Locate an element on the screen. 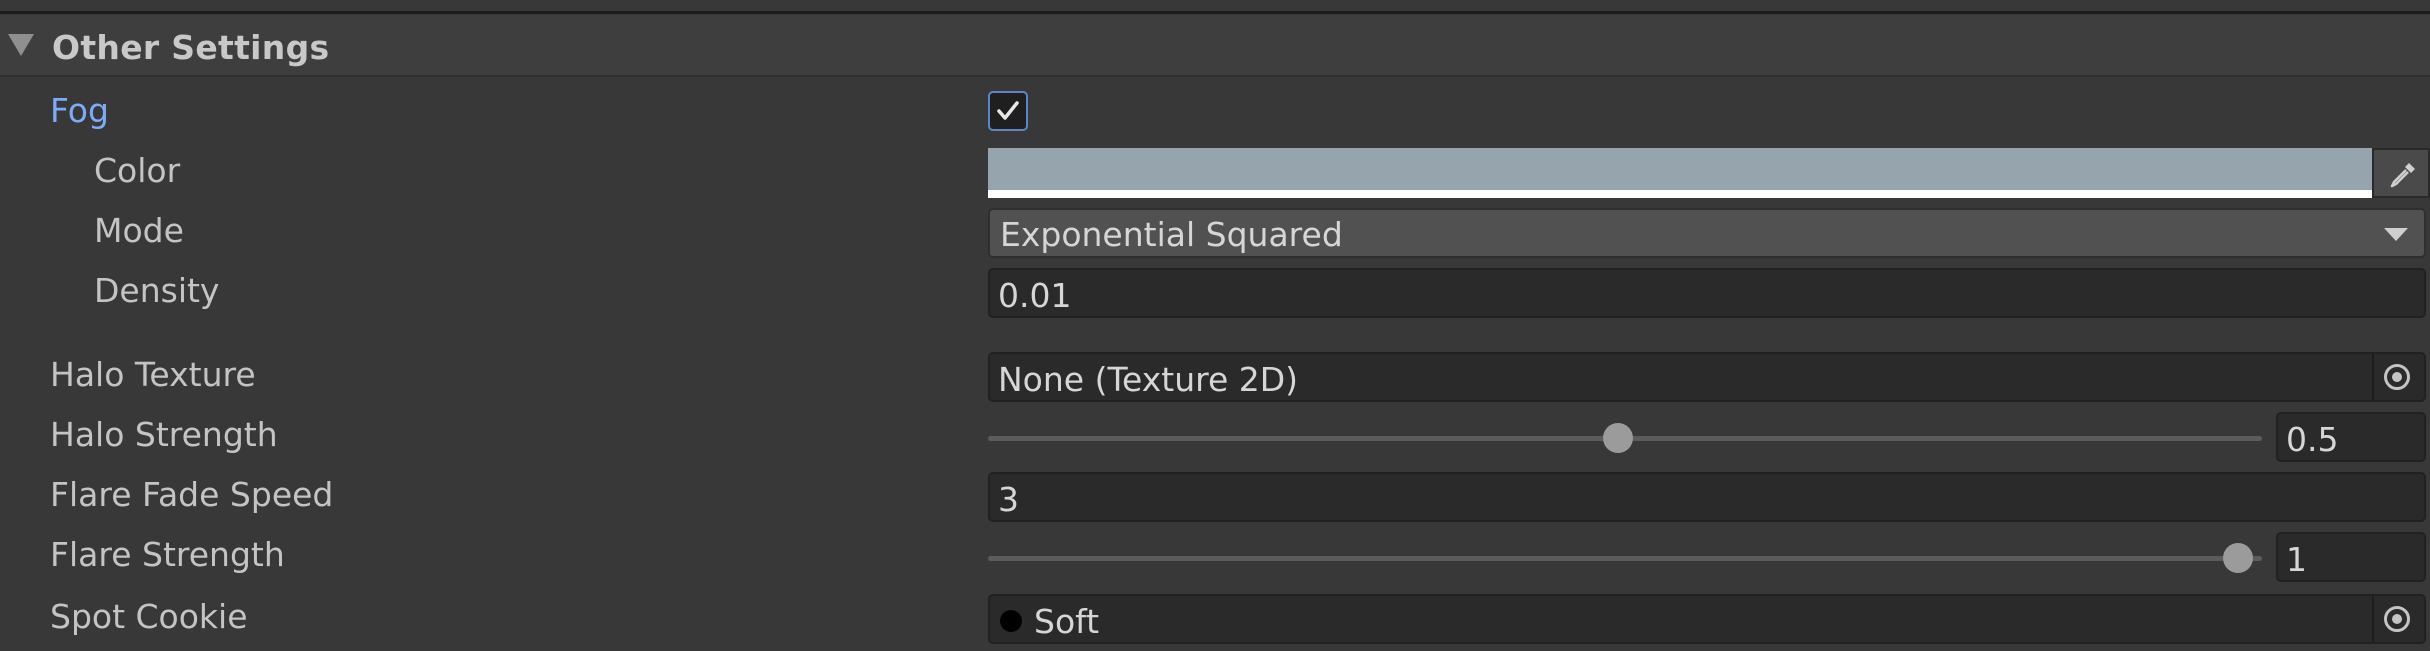 The height and width of the screenshot is (651, 2430). halo-strength-input: 0.5 is located at coordinates (2351, 437).